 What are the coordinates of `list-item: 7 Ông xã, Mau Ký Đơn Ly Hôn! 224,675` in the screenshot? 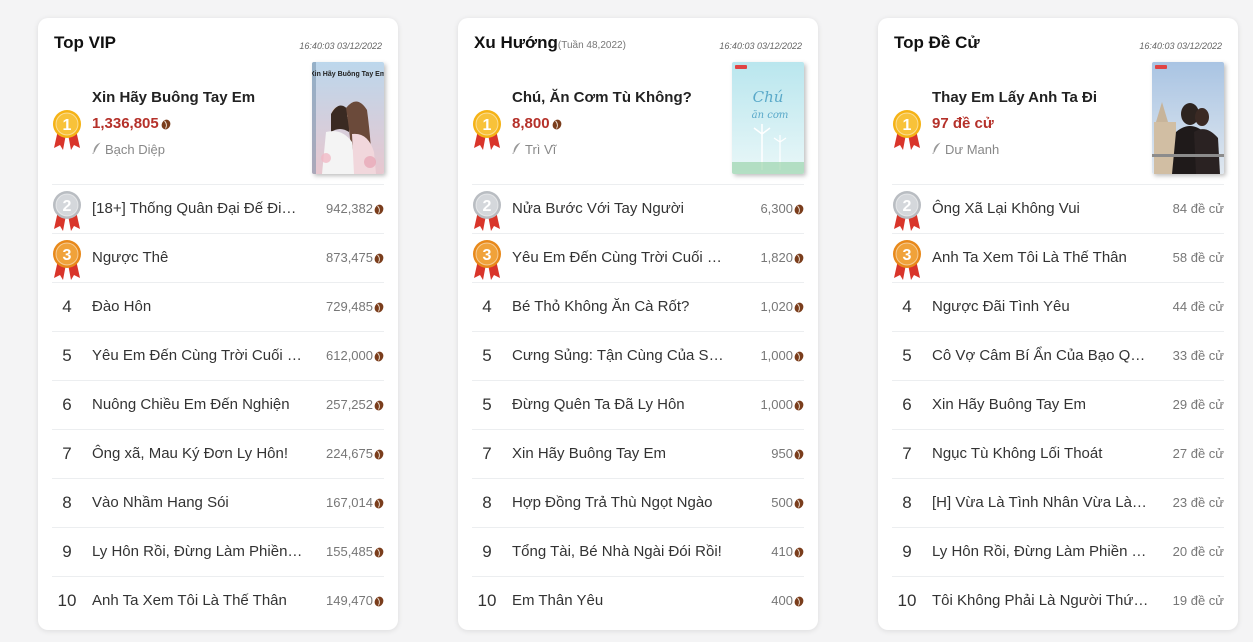 It's located at (218, 453).